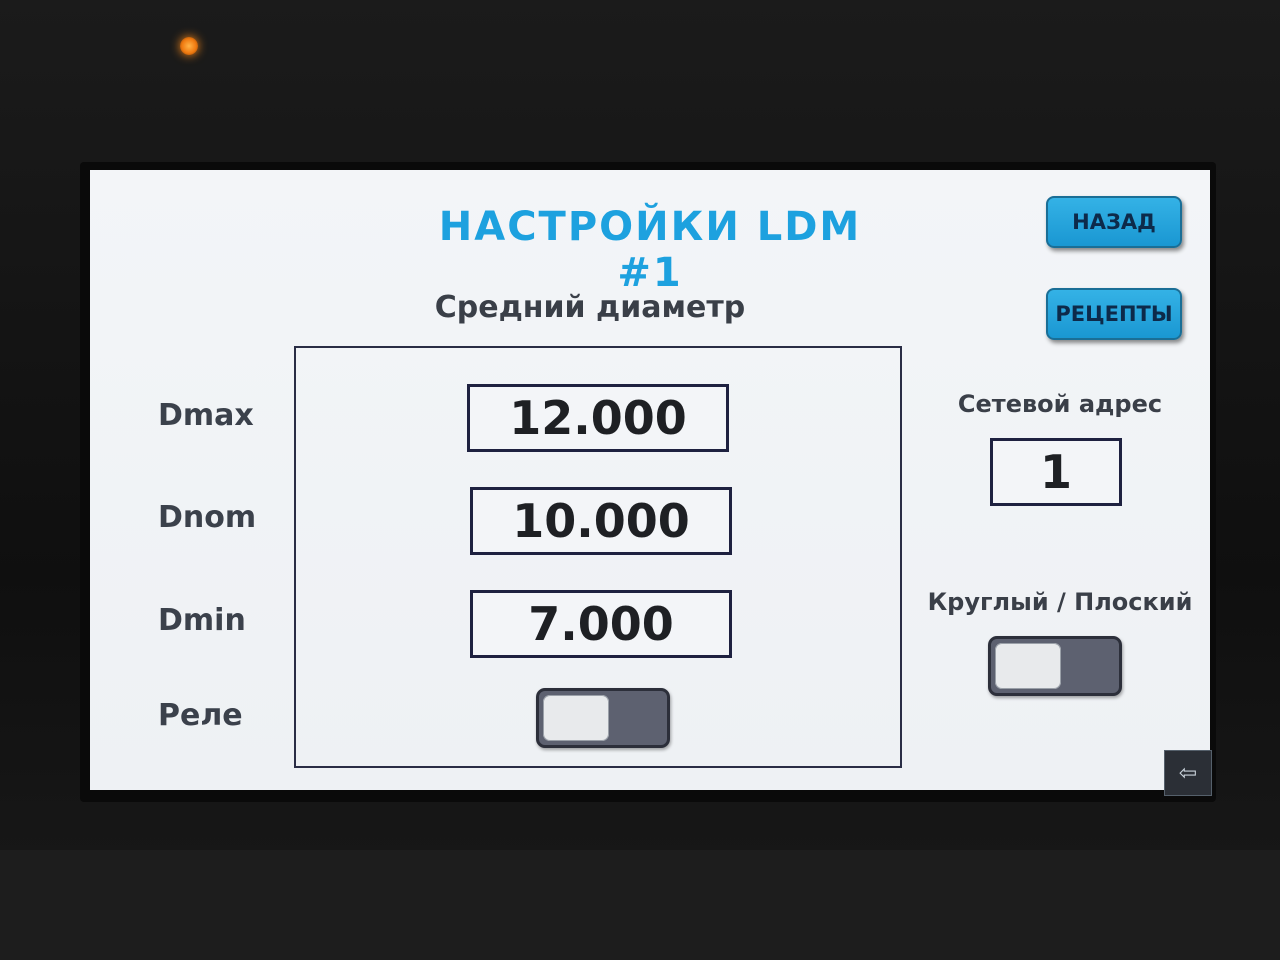 This screenshot has width=1280, height=960. I want to click on back-arrow-icon: ⇦, so click(1188, 773).